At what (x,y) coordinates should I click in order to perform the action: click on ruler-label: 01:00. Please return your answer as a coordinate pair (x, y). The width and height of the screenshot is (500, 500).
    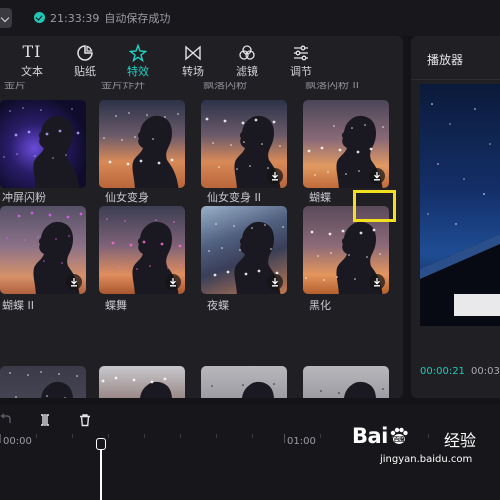
    Looking at the image, I should click on (301, 441).